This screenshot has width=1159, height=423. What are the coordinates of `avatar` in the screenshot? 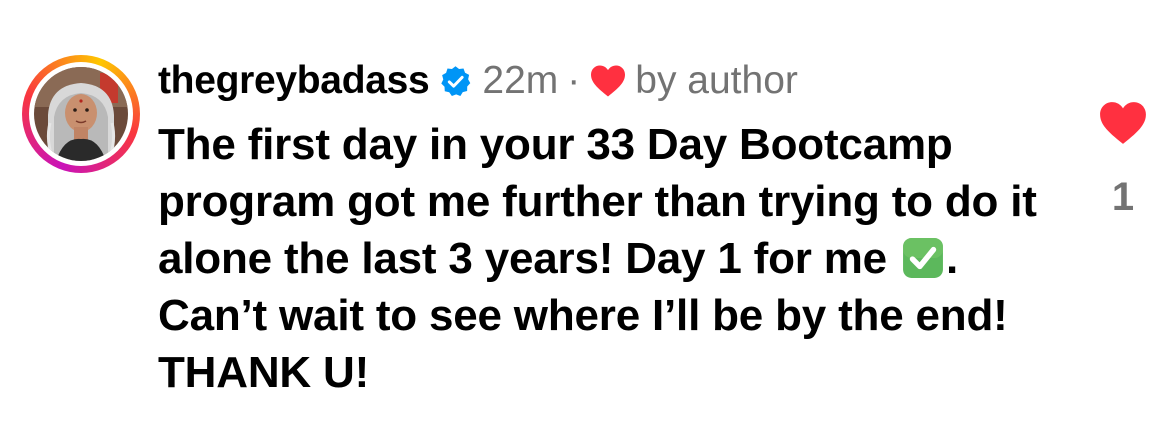 It's located at (81, 114).